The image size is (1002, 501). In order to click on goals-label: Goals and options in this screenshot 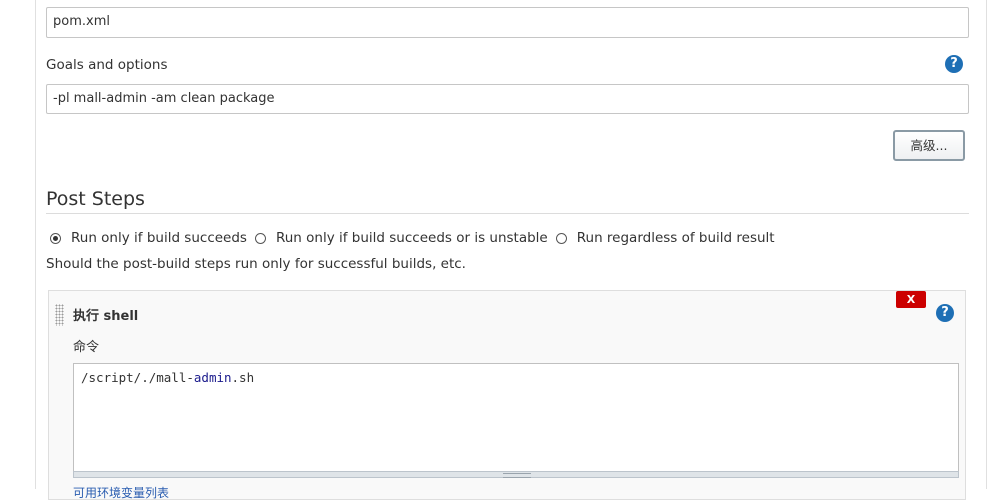, I will do `click(107, 65)`.